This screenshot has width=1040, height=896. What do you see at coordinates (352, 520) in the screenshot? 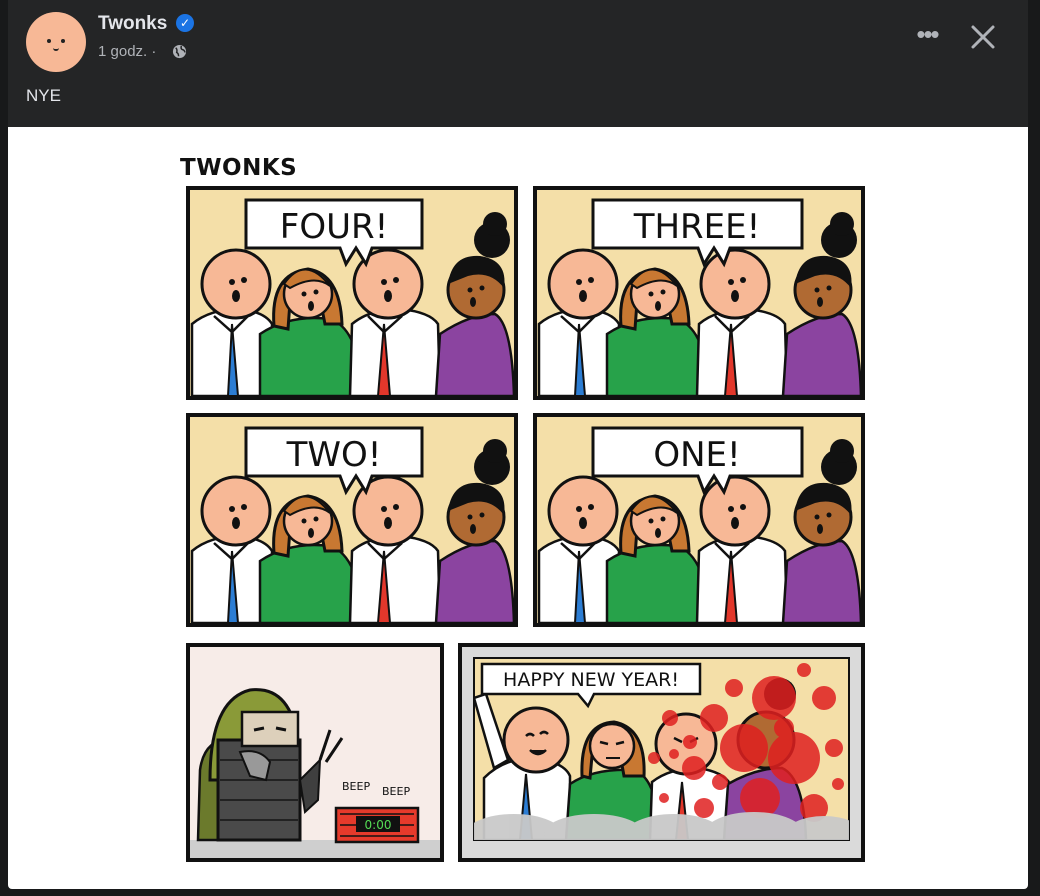
I see `comic-panel-3: TWO!` at bounding box center [352, 520].